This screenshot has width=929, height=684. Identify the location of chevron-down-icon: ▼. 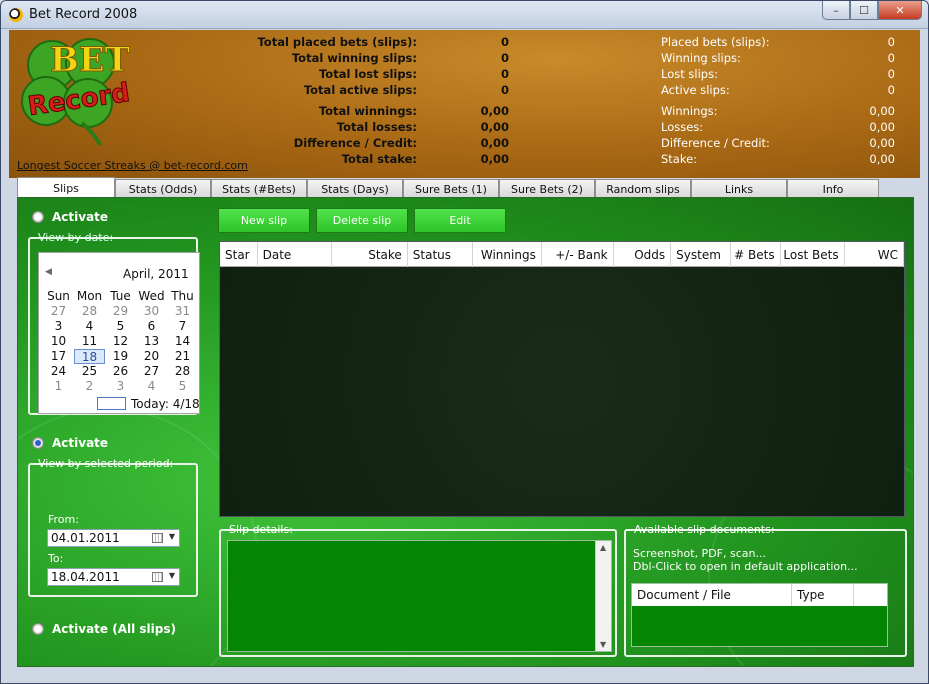
(171, 536).